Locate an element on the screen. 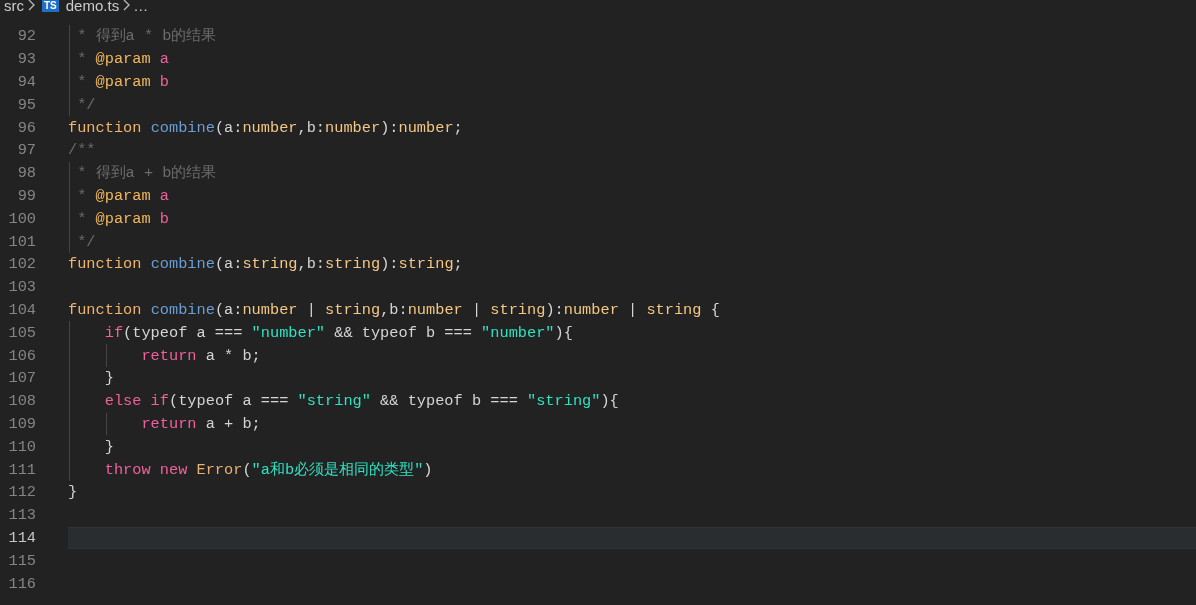 This screenshot has height=605, width=1196. line-number: 97 is located at coordinates (26, 150).